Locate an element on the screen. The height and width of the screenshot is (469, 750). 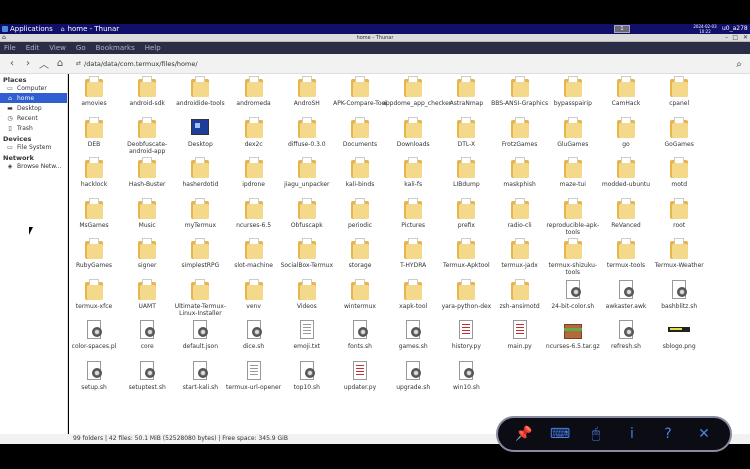
back-button: ‹ is located at coordinates (12, 64).